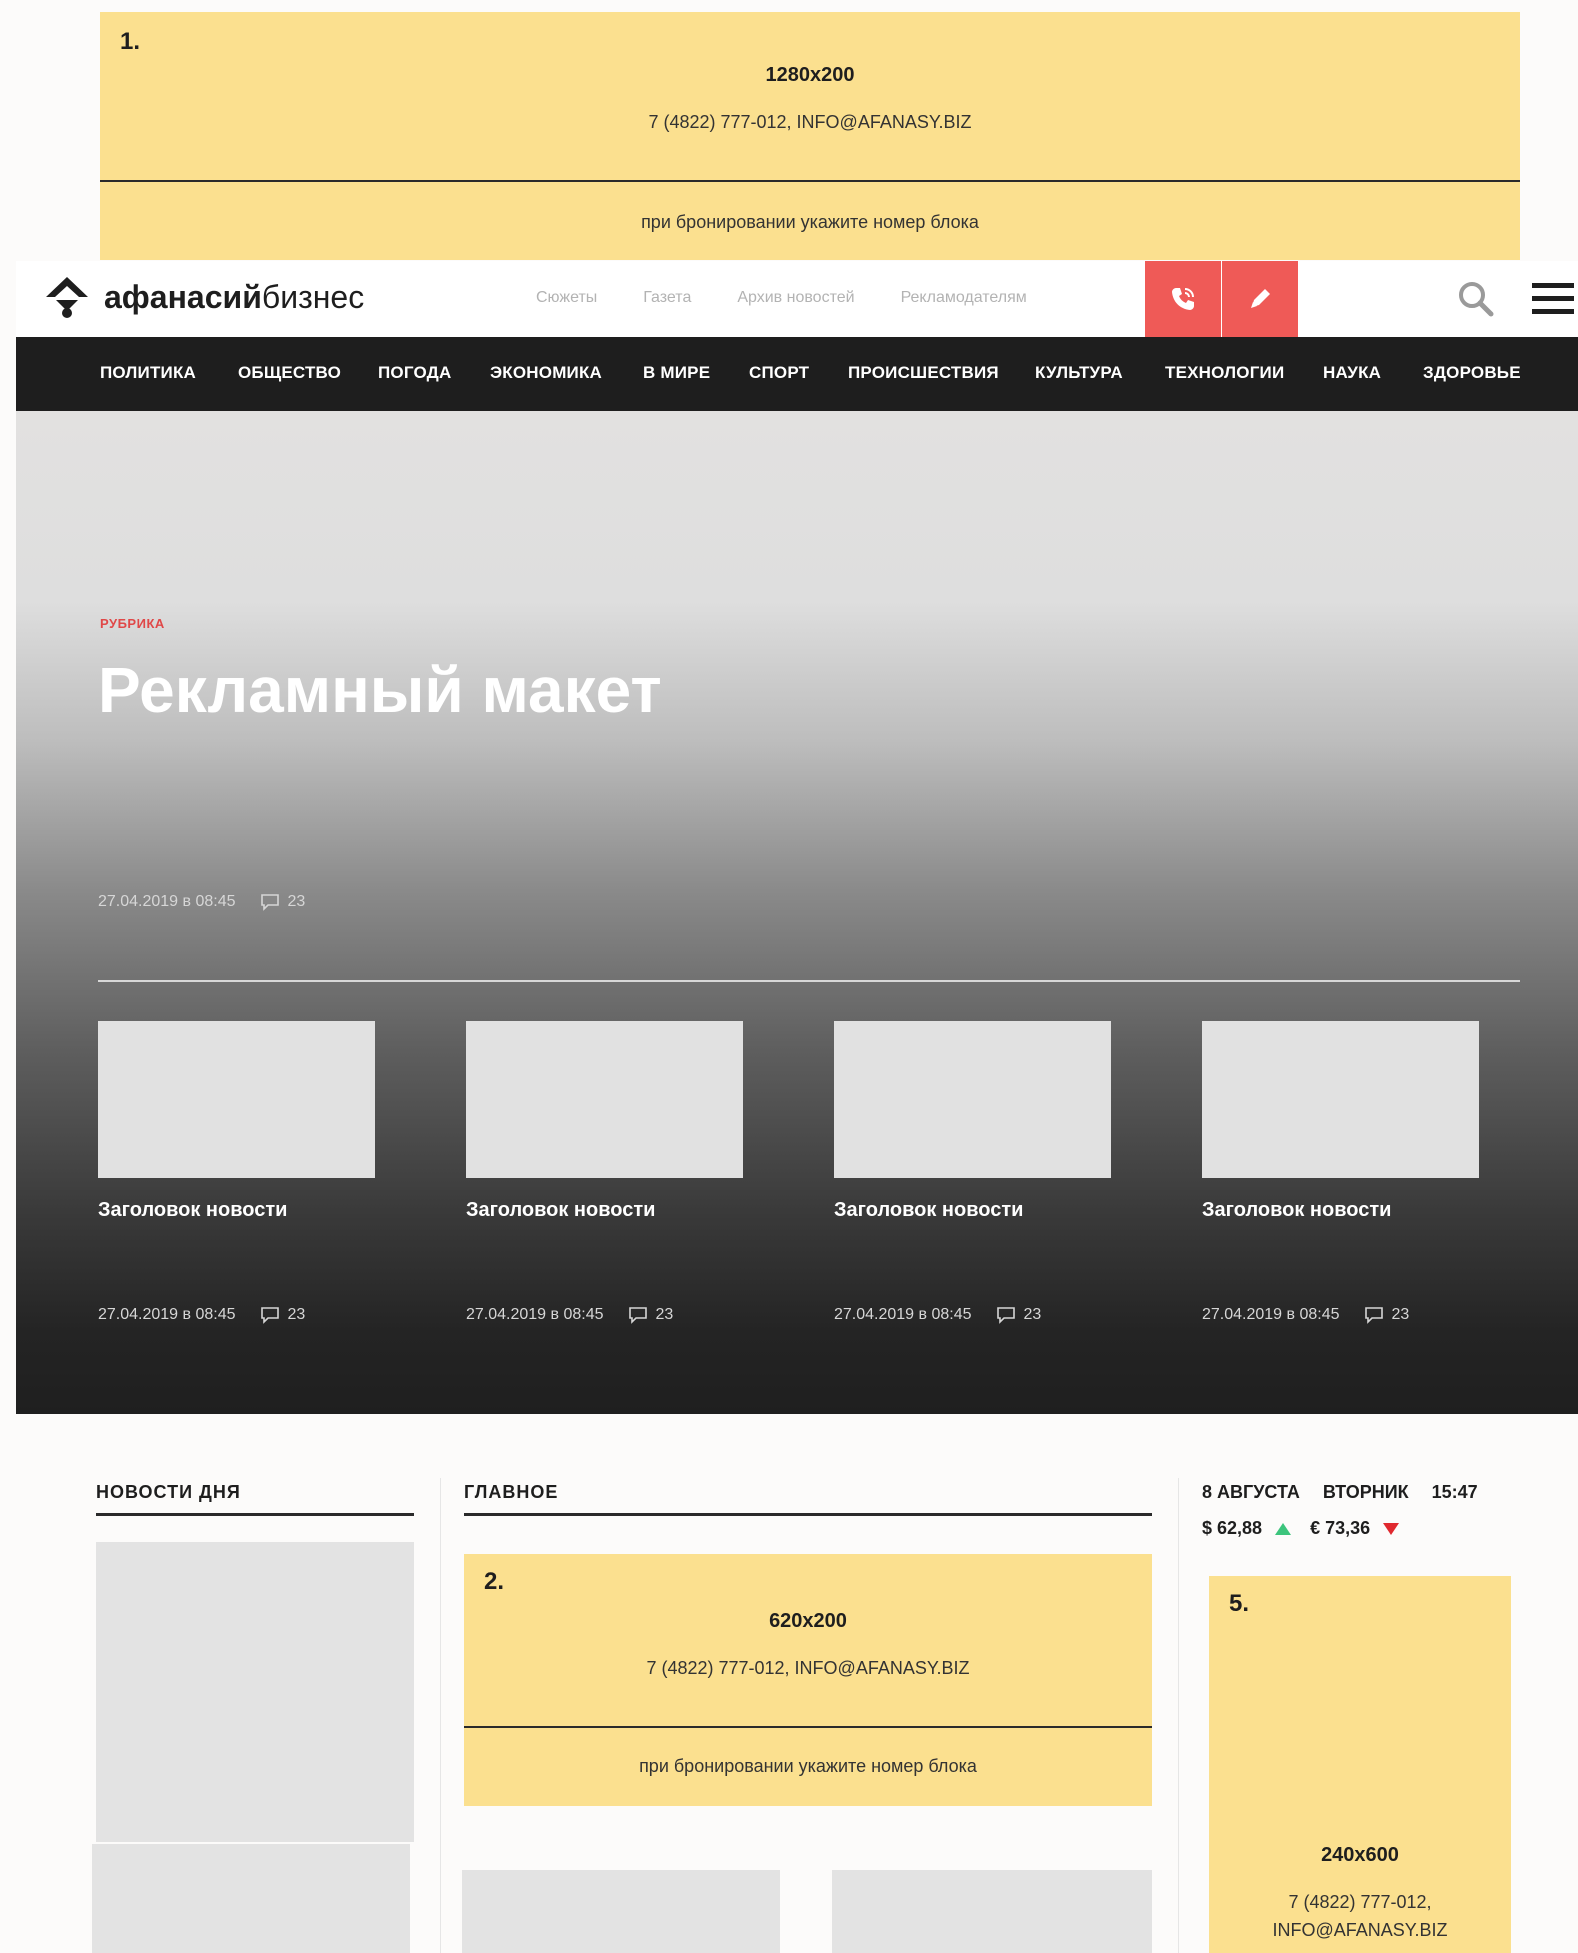  Describe the element at coordinates (148, 373) in the screenshot. I see `nav-politics: ПОЛИТИКА` at that location.